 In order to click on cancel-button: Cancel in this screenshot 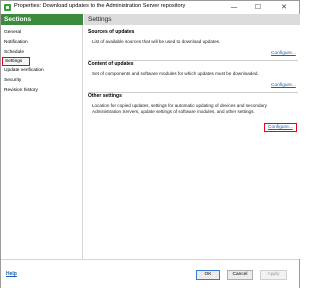, I will do `click(240, 275)`.